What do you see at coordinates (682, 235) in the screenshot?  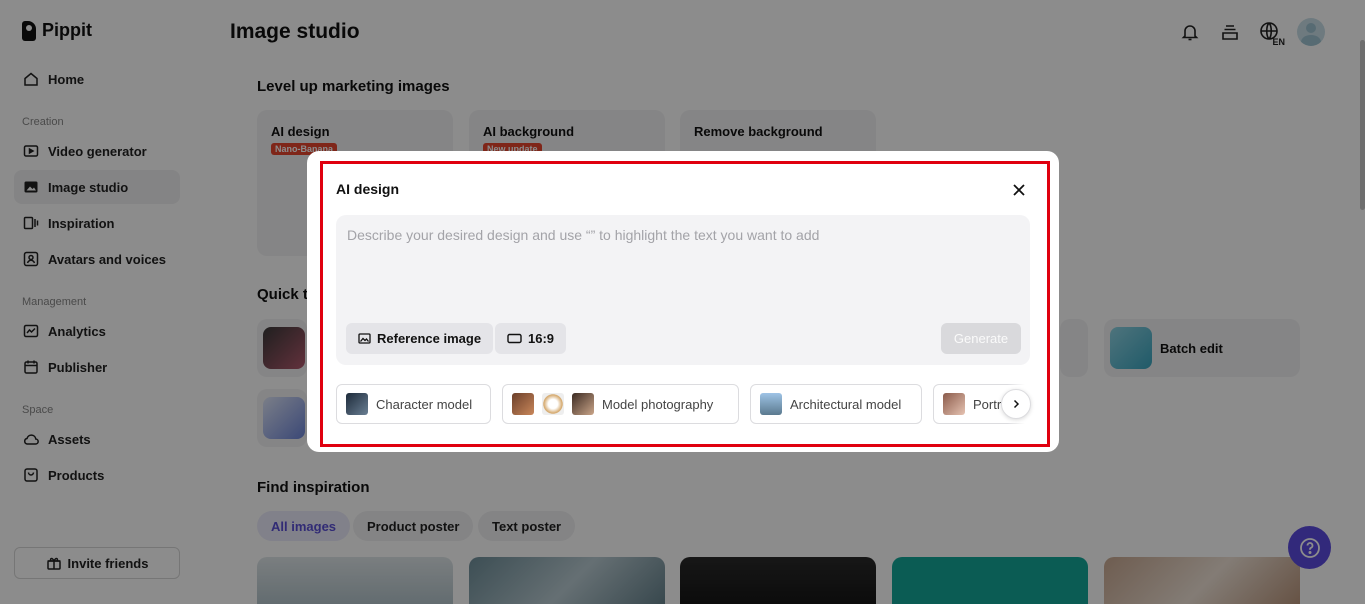 I see `prompt-input` at bounding box center [682, 235].